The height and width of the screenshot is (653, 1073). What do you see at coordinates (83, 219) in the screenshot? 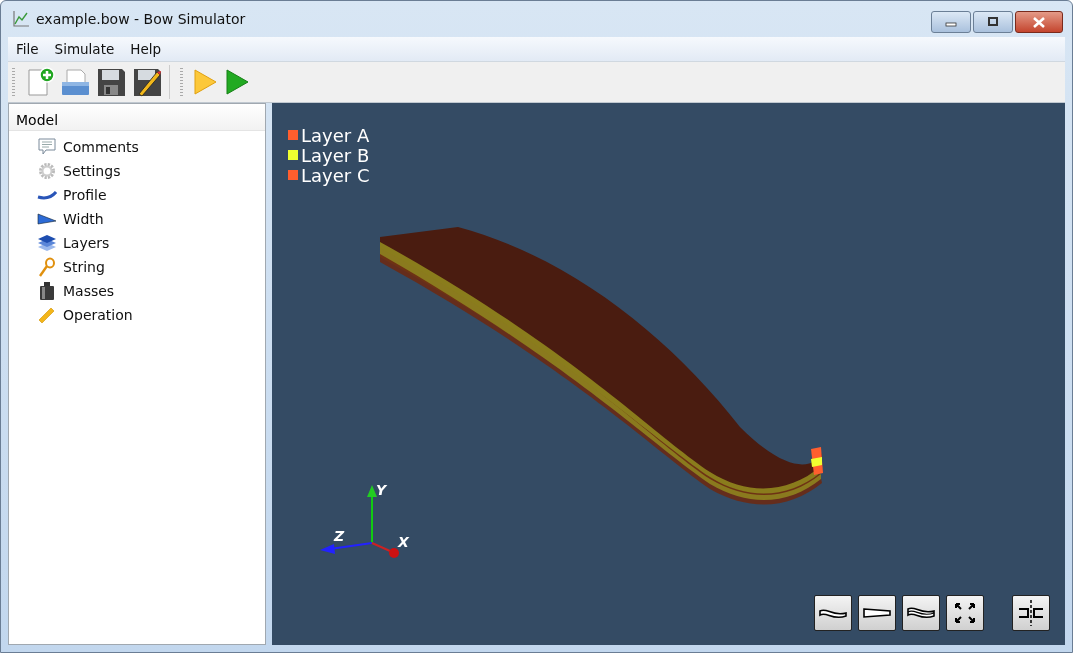
I see `tree-item: Width` at bounding box center [83, 219].